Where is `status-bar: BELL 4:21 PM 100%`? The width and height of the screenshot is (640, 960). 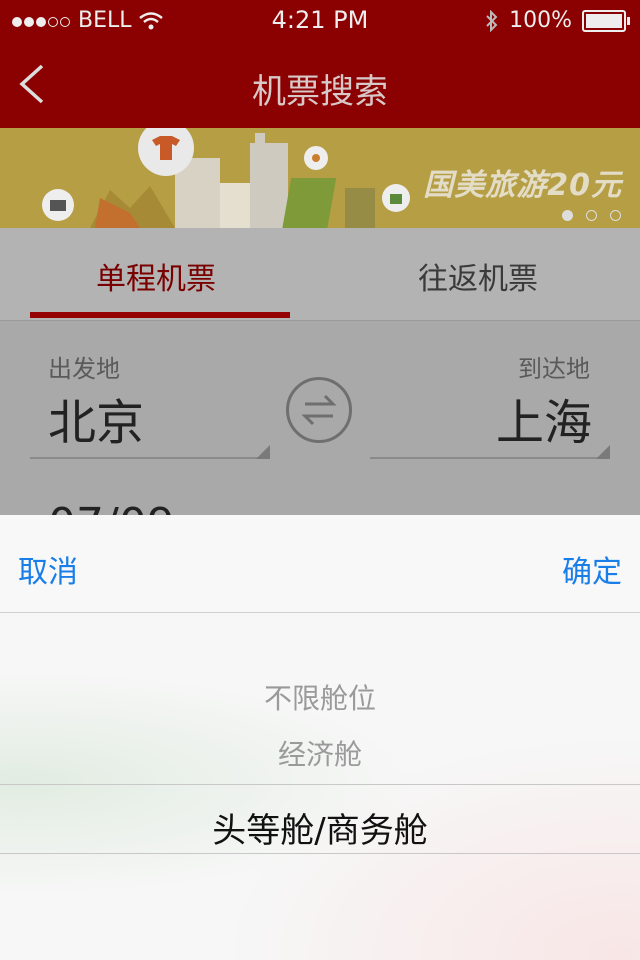 status-bar: BELL 4:21 PM 100% is located at coordinates (320, 20).